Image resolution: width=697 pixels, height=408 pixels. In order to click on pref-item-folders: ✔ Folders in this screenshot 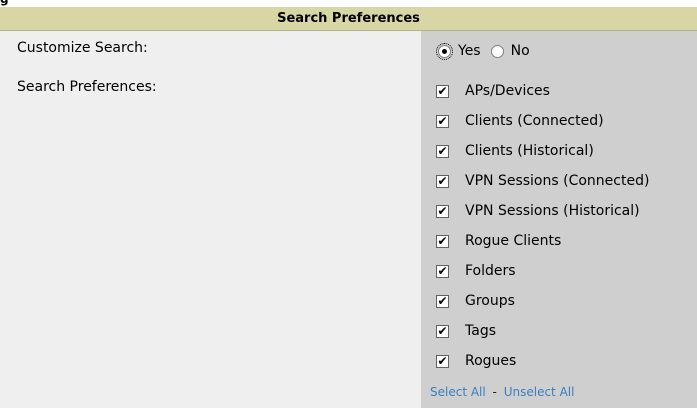, I will do `click(542, 271)`.